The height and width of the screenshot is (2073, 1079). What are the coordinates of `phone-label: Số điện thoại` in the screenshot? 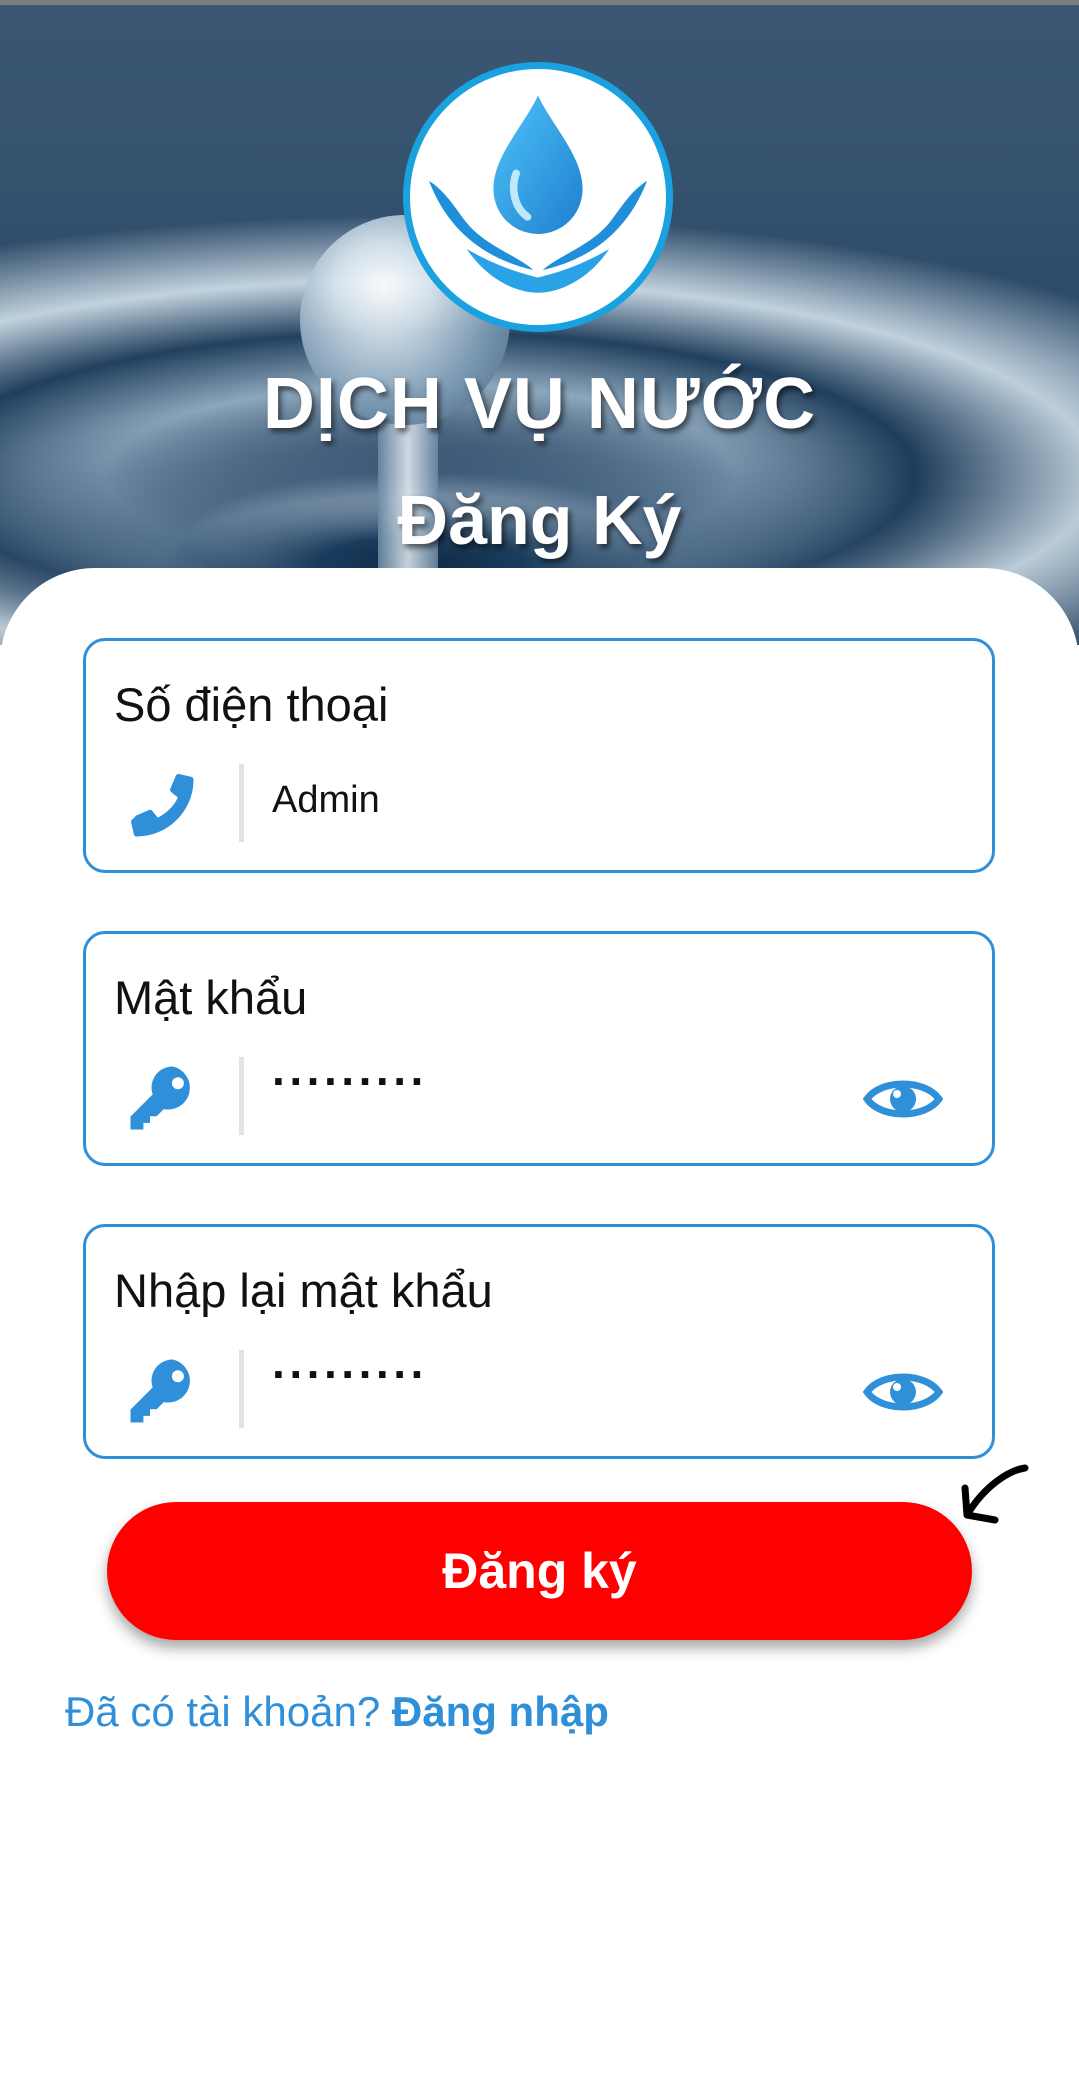 It's located at (251, 704).